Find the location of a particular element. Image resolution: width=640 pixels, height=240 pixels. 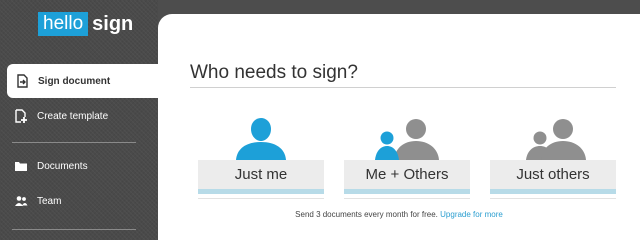

page-title: Who needs to sign? is located at coordinates (274, 72).